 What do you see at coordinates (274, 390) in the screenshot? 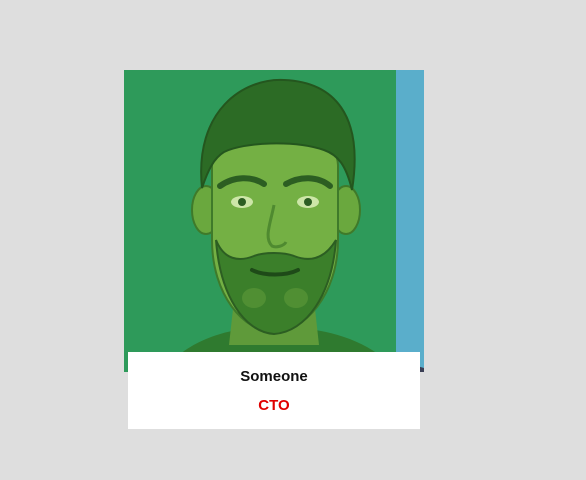
I see `profile-caption: Someone CTO` at bounding box center [274, 390].